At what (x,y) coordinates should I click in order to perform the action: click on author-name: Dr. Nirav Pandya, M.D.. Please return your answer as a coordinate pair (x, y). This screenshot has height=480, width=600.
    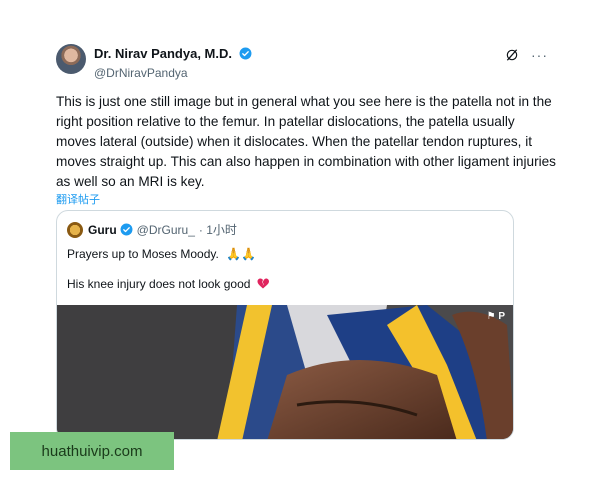
    Looking at the image, I should click on (163, 53).